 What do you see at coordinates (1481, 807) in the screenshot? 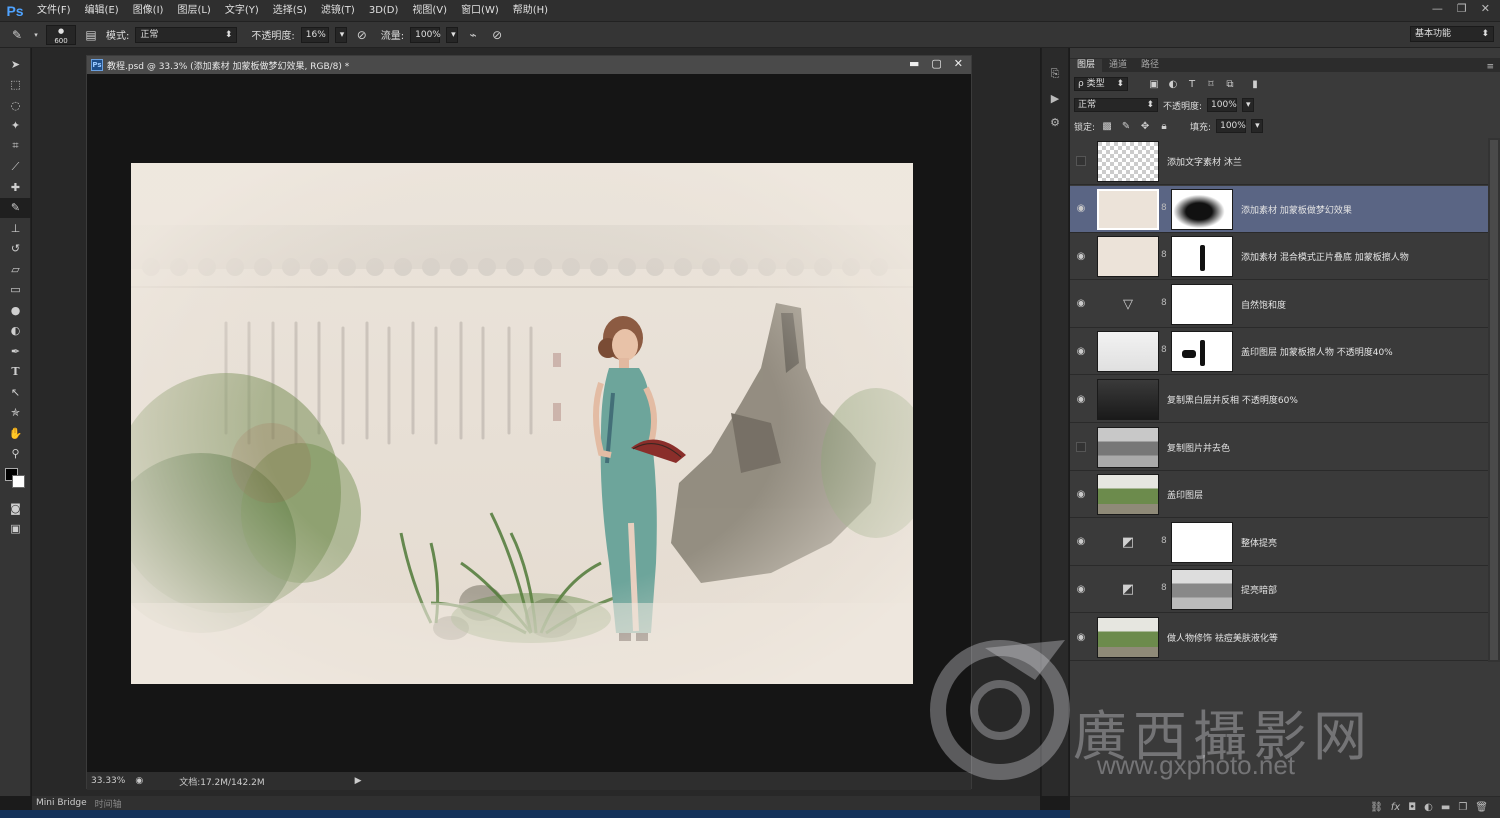
I see `delete-layer-icon: 🗑︎` at bounding box center [1481, 807].